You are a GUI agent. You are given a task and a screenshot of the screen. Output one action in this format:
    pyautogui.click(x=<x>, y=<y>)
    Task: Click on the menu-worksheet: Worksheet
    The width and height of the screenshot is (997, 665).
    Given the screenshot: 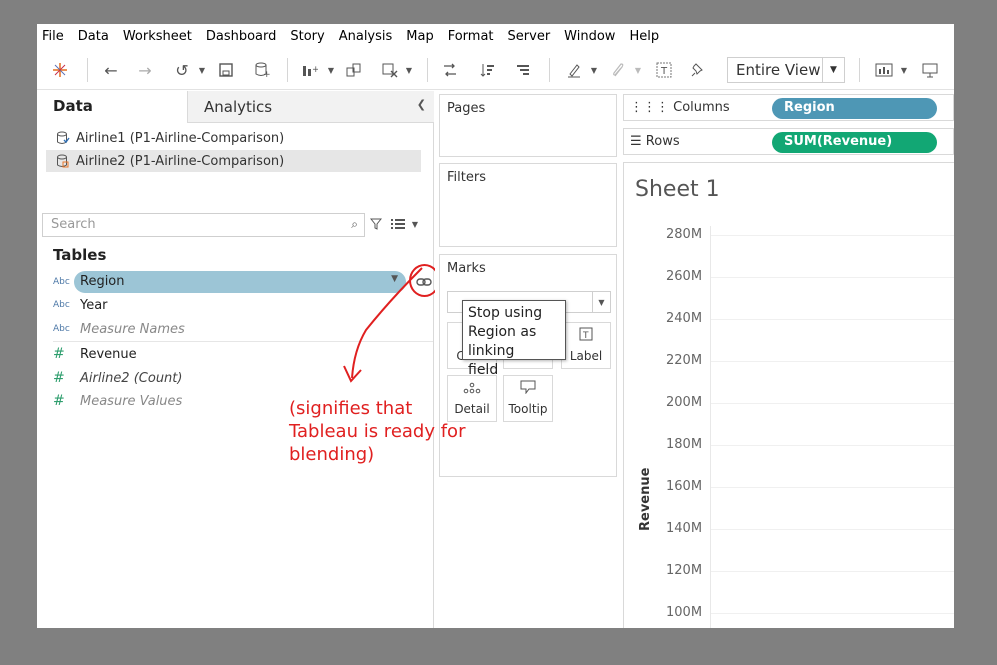 What is the action you would take?
    pyautogui.click(x=157, y=36)
    